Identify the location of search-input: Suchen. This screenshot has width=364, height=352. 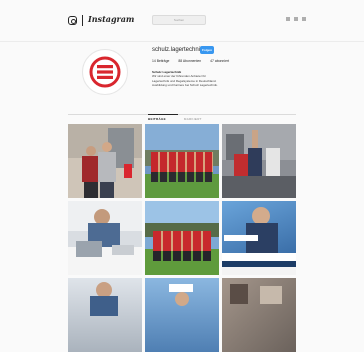
(179, 20).